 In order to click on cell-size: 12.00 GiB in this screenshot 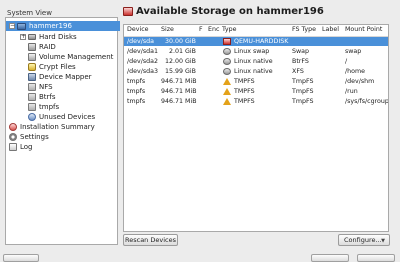, I will do `click(180, 61)`.